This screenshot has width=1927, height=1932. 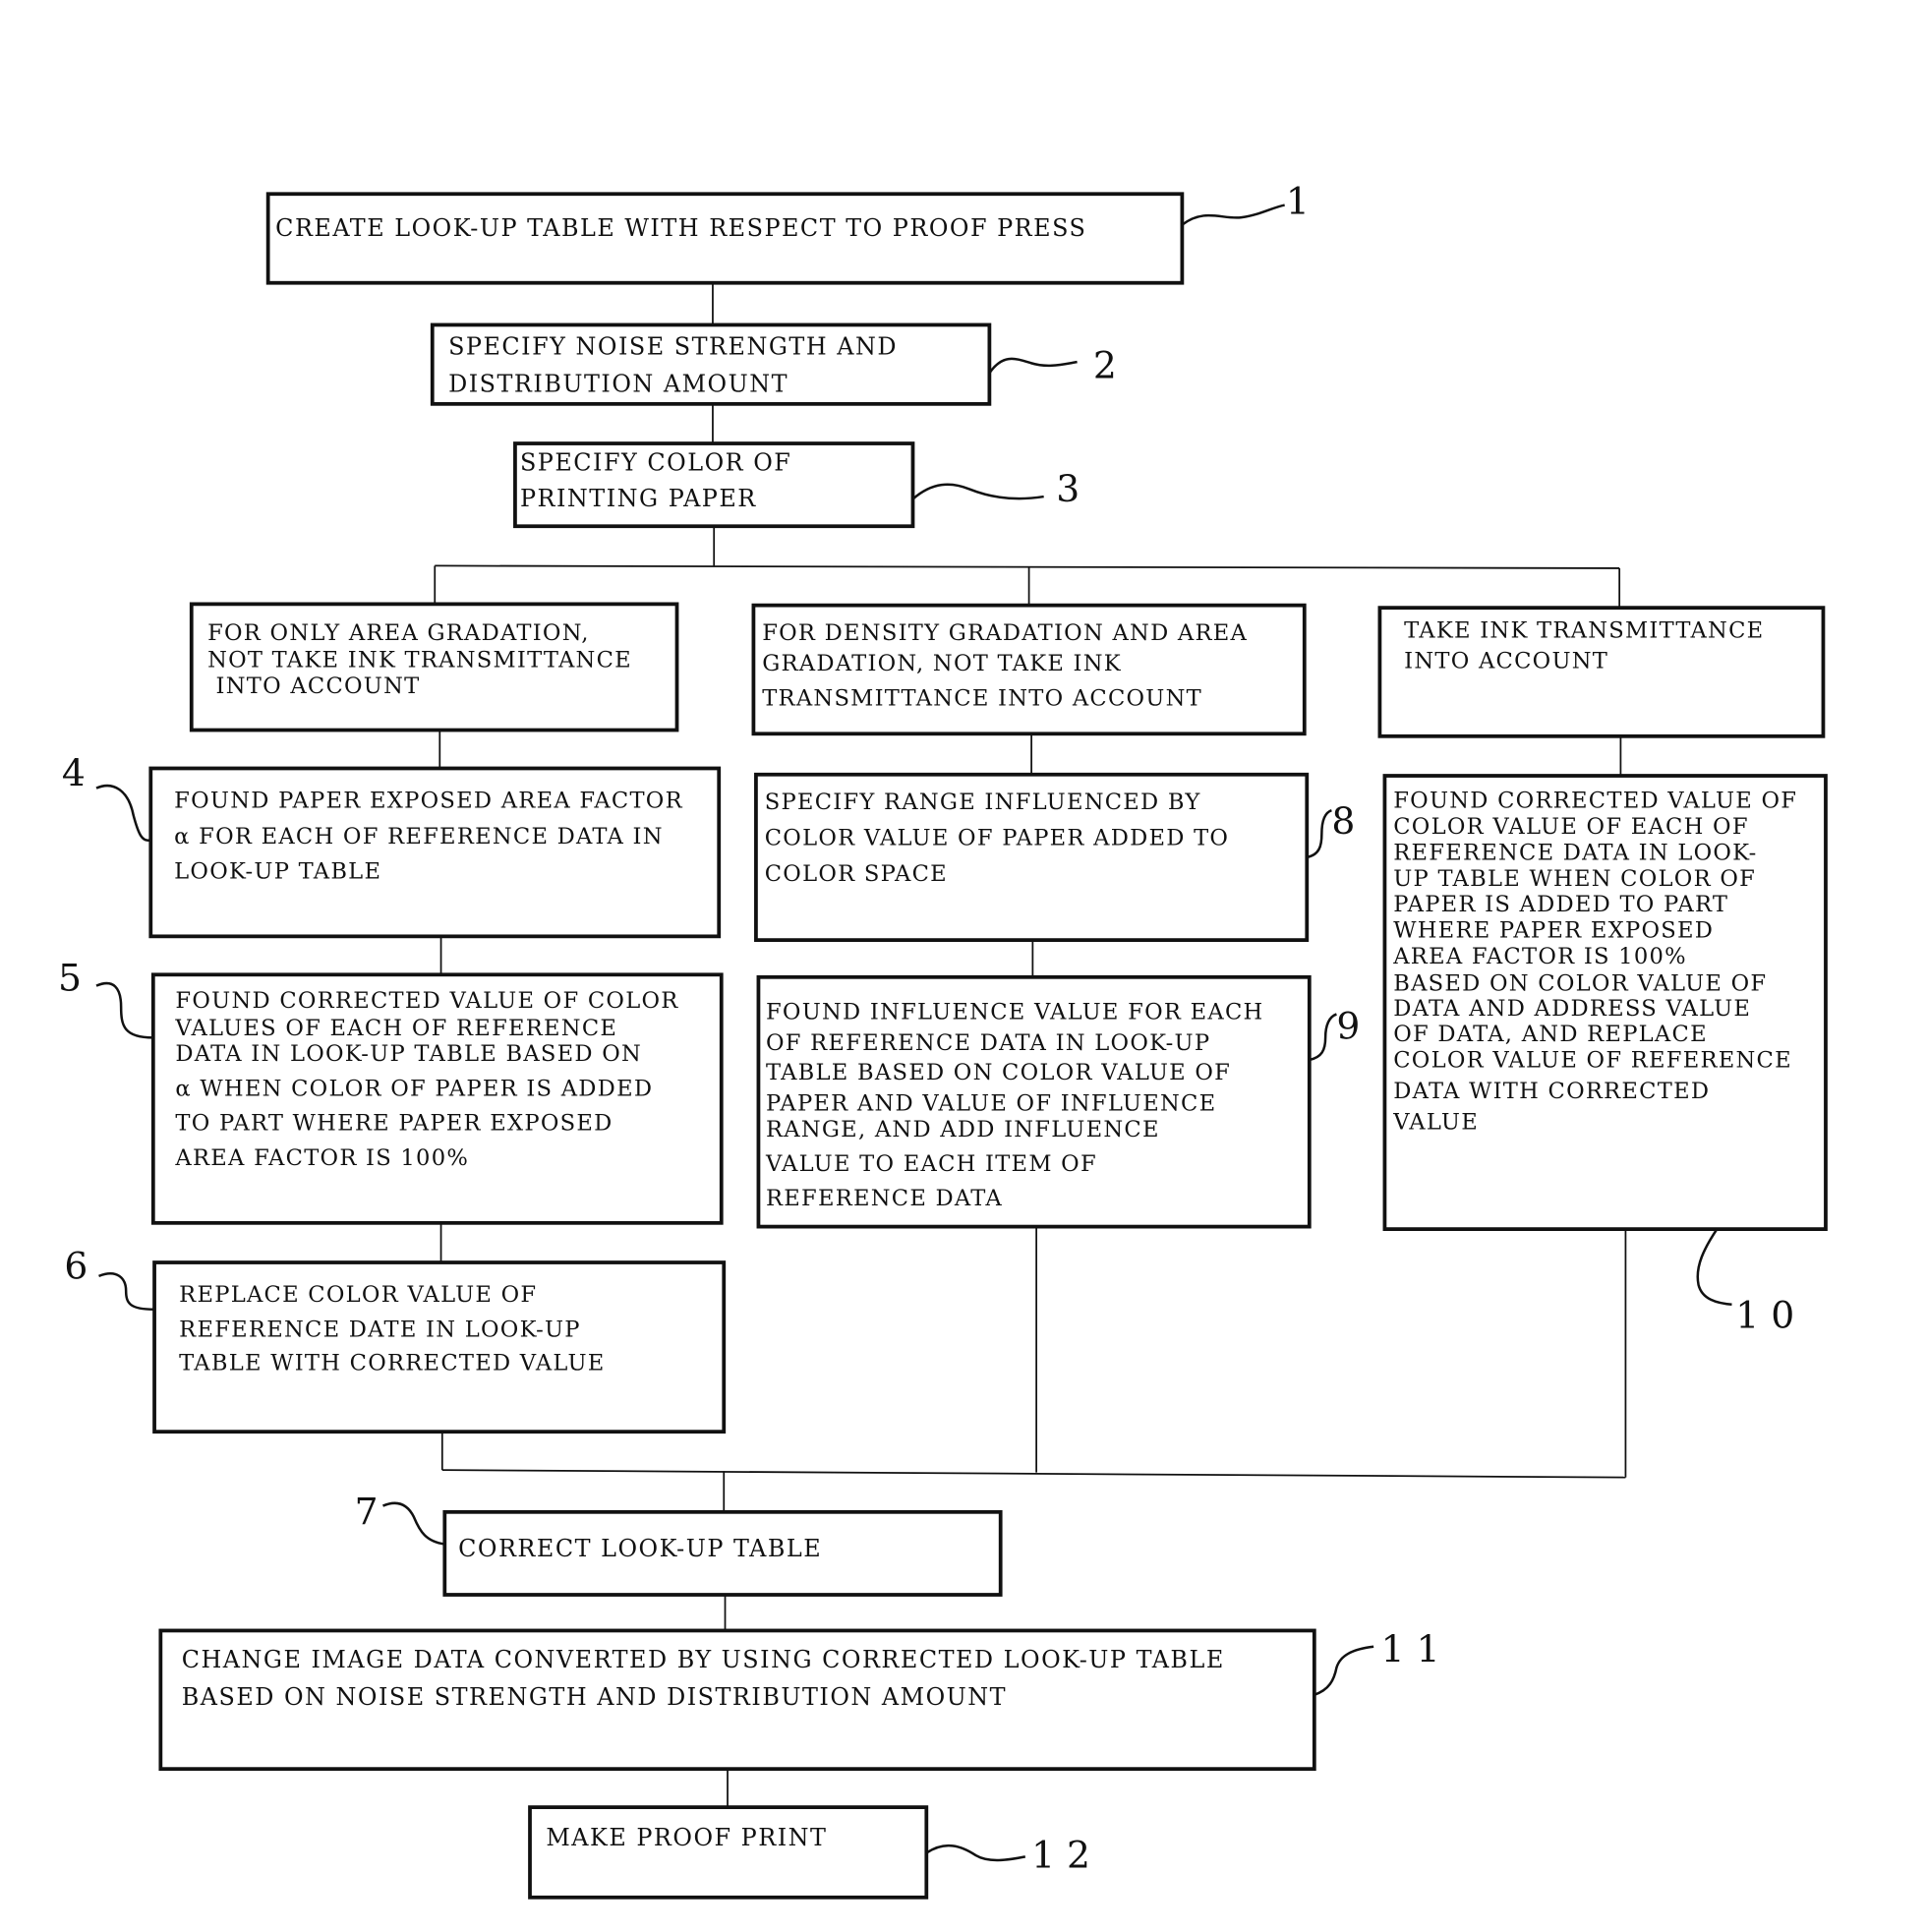 What do you see at coordinates (277, 871) in the screenshot?
I see `step-4-text-line-3: LOOK-UP TABLE` at bounding box center [277, 871].